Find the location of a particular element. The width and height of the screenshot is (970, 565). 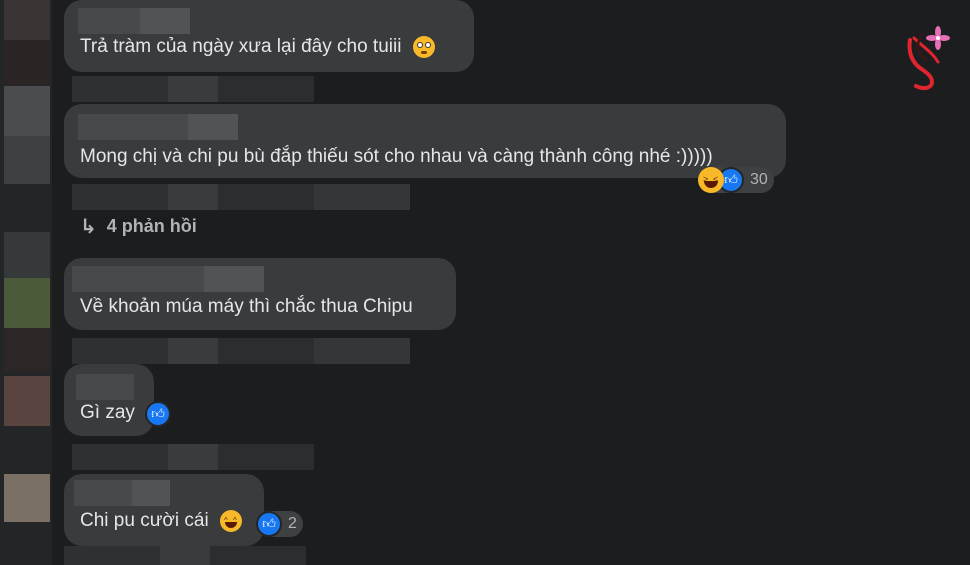

comment-text-content: Trả tràm của ngày xưa lại đây cho tuiii is located at coordinates (241, 47).